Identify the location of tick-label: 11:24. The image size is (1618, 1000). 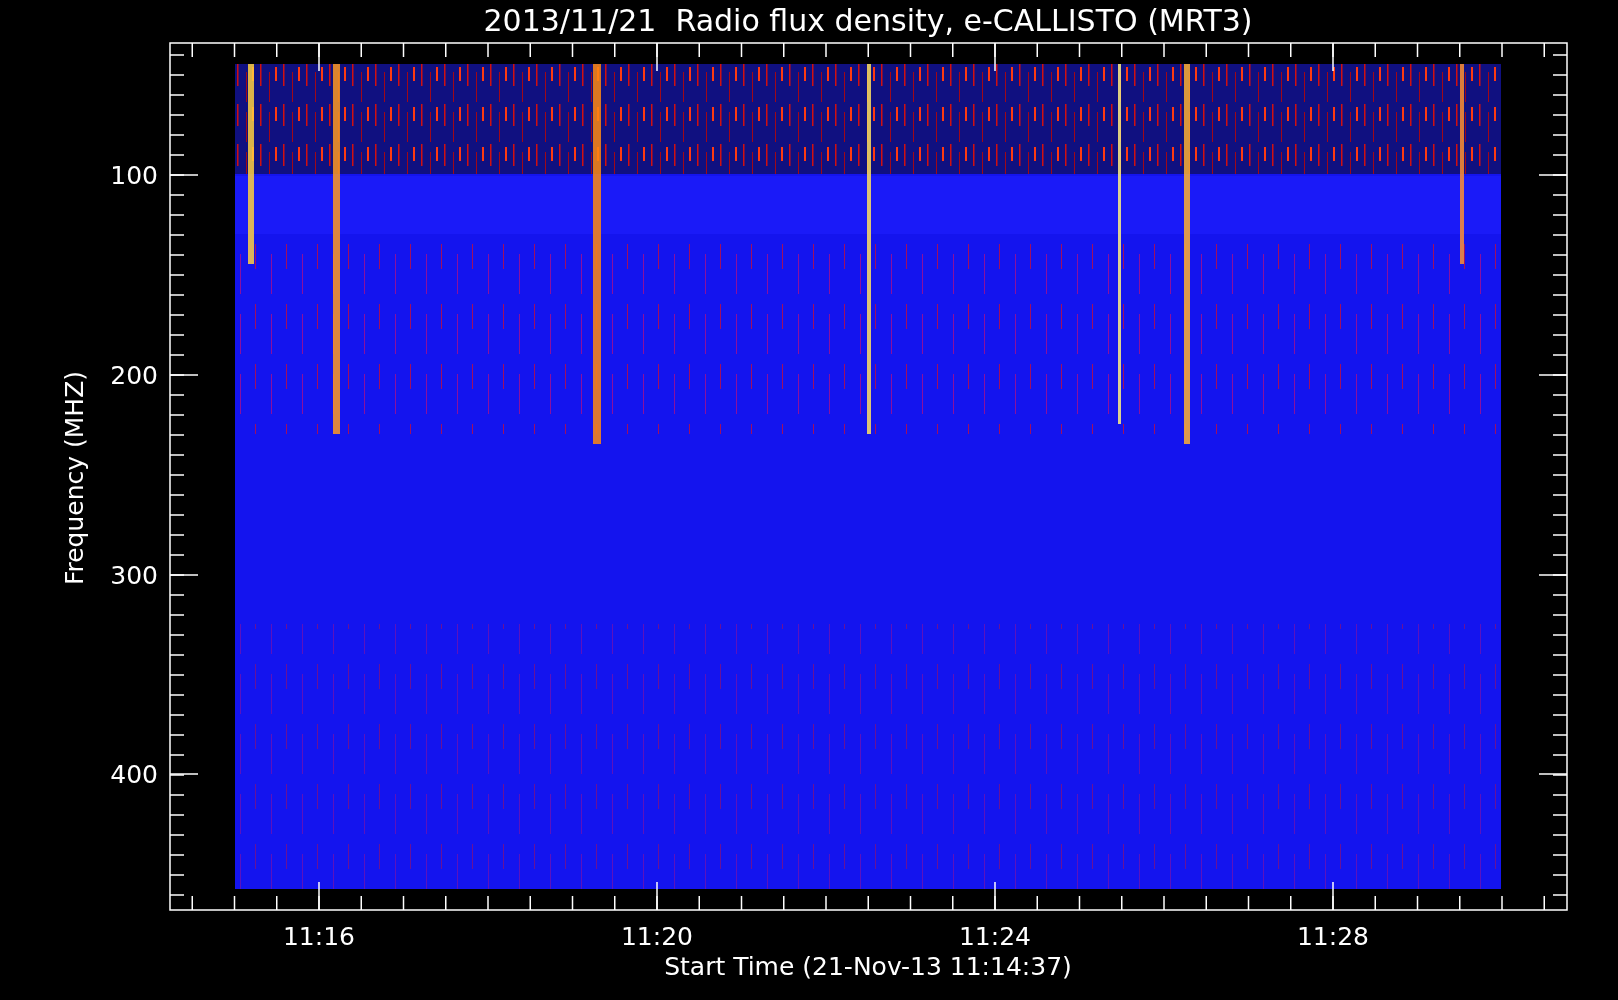
(995, 936).